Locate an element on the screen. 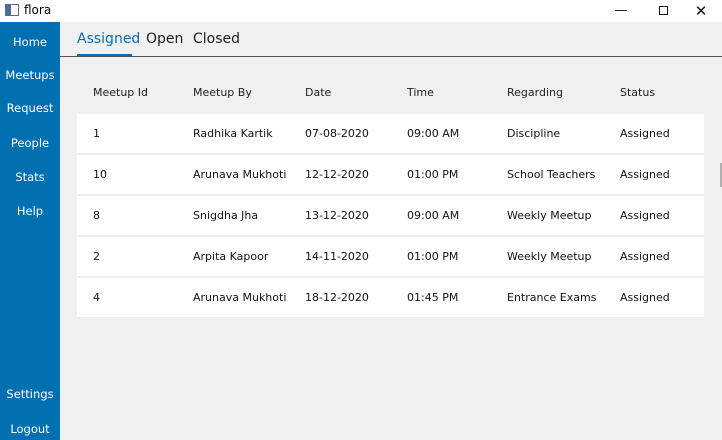  tab-assigned: Assigned is located at coordinates (108, 39).